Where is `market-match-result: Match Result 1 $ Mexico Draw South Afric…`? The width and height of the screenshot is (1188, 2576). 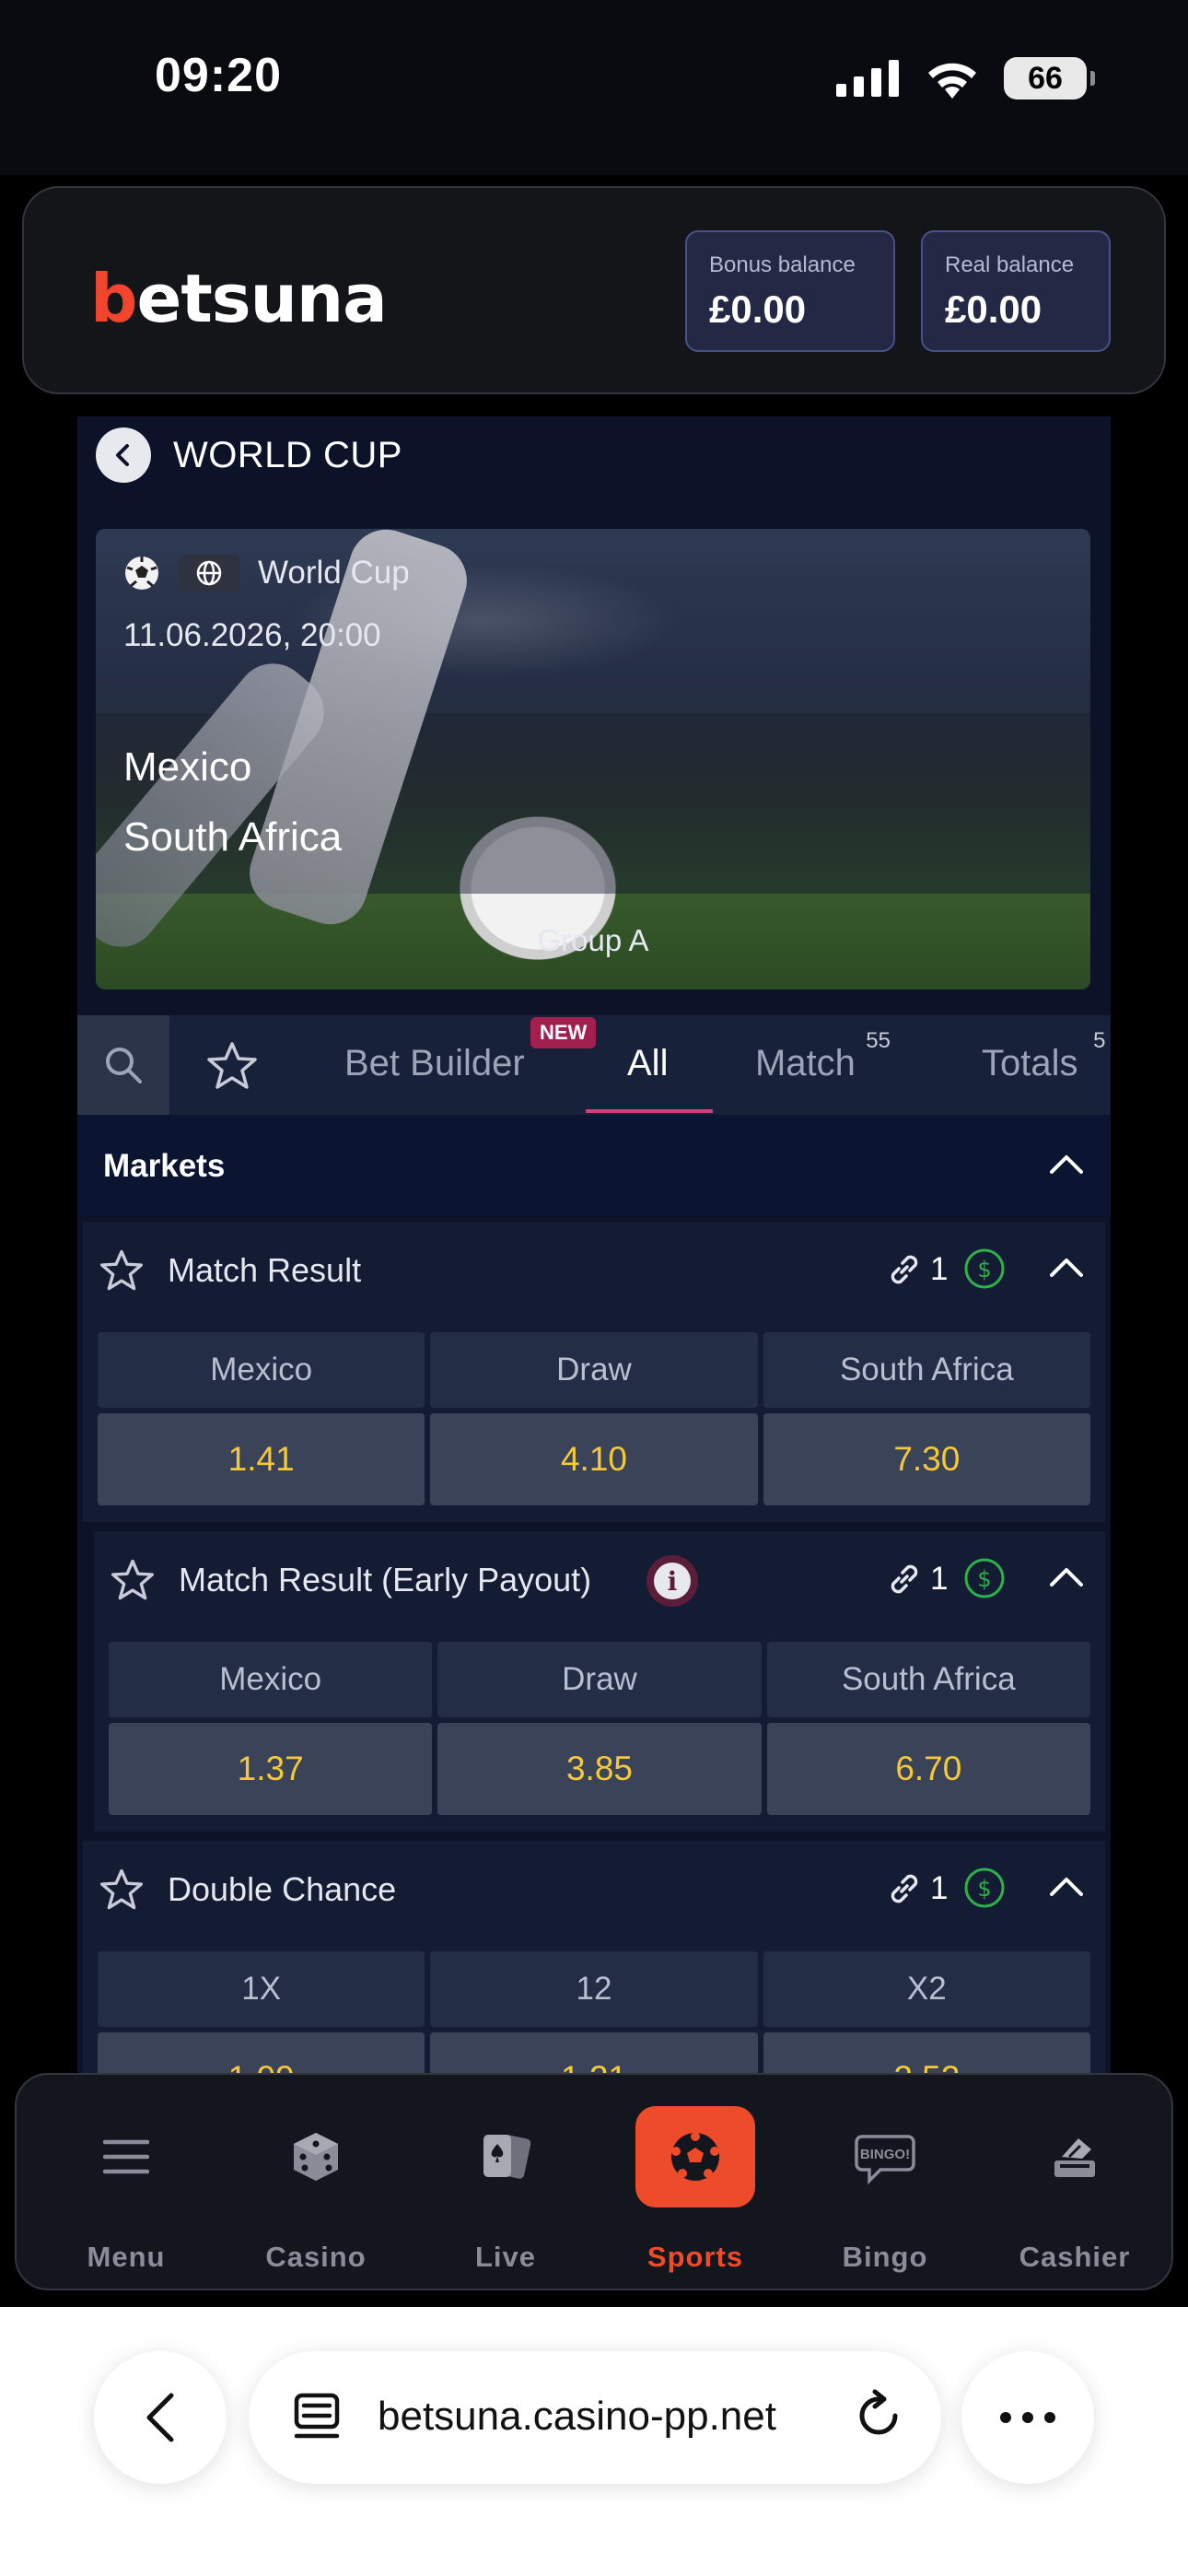
market-match-result: Match Result 1 $ Mexico Draw South Afric… is located at coordinates (594, 1372).